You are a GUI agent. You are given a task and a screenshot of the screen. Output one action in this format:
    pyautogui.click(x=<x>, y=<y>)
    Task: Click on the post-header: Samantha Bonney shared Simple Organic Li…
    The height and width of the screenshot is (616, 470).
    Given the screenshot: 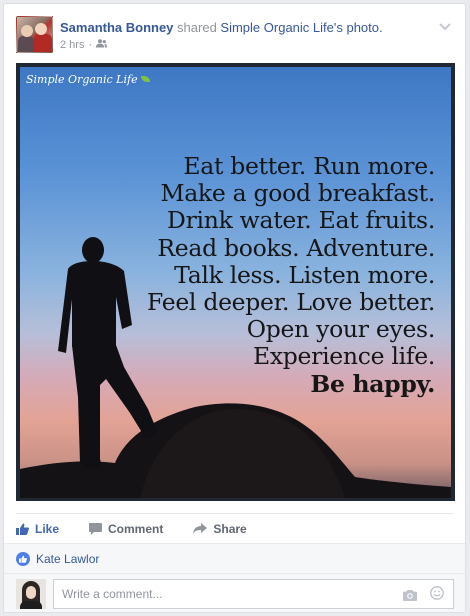 What is the action you would take?
    pyautogui.click(x=234, y=36)
    